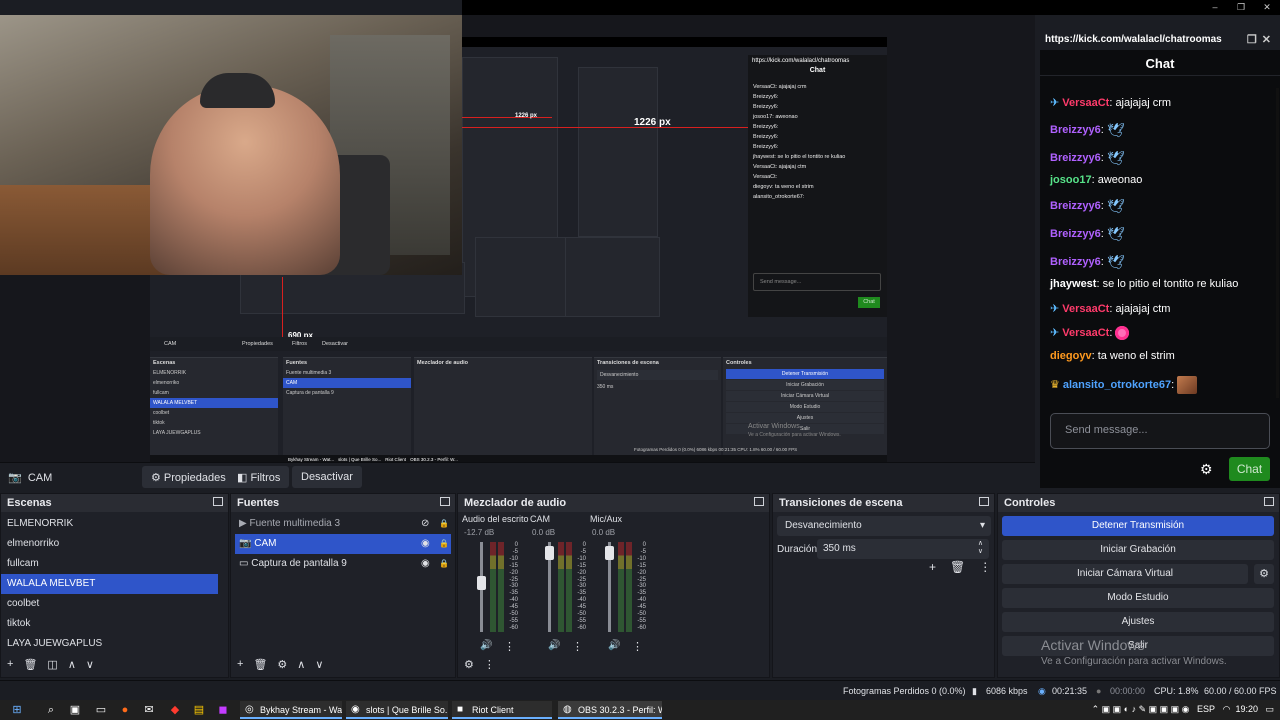 This screenshot has width=1280, height=720. Describe the element at coordinates (51, 710) in the screenshot. I see `search-icon: ⌕` at that location.